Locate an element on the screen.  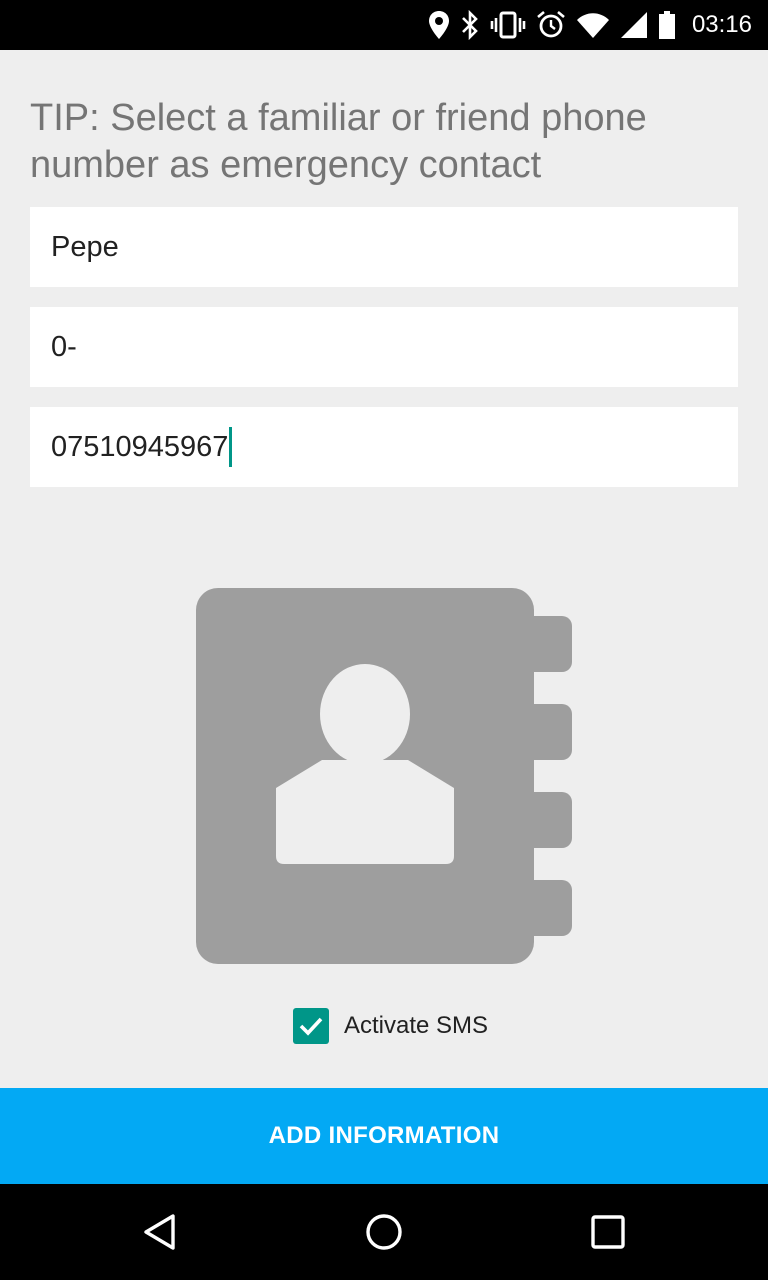
phone-prefix-value: 0- is located at coordinates (64, 346).